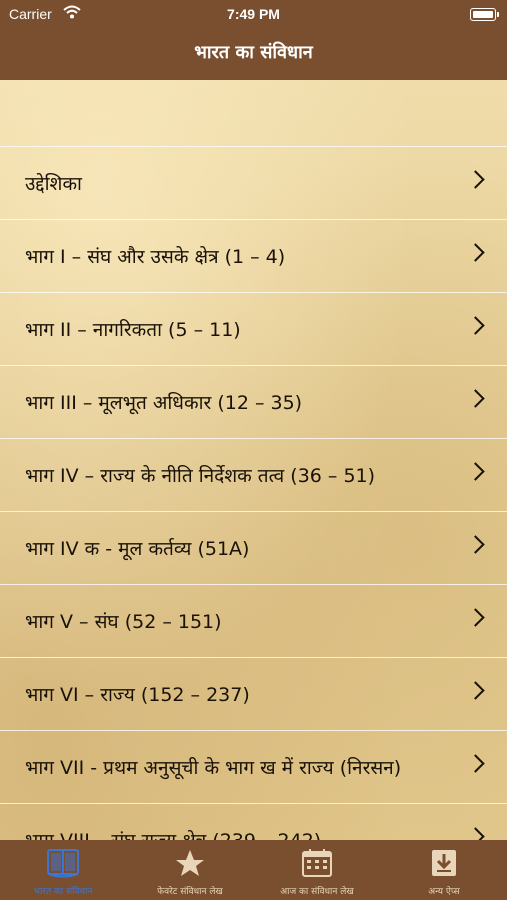 The height and width of the screenshot is (900, 507). I want to click on list-item: भाग II – नागरिकता (5 – 11), so click(253, 328).